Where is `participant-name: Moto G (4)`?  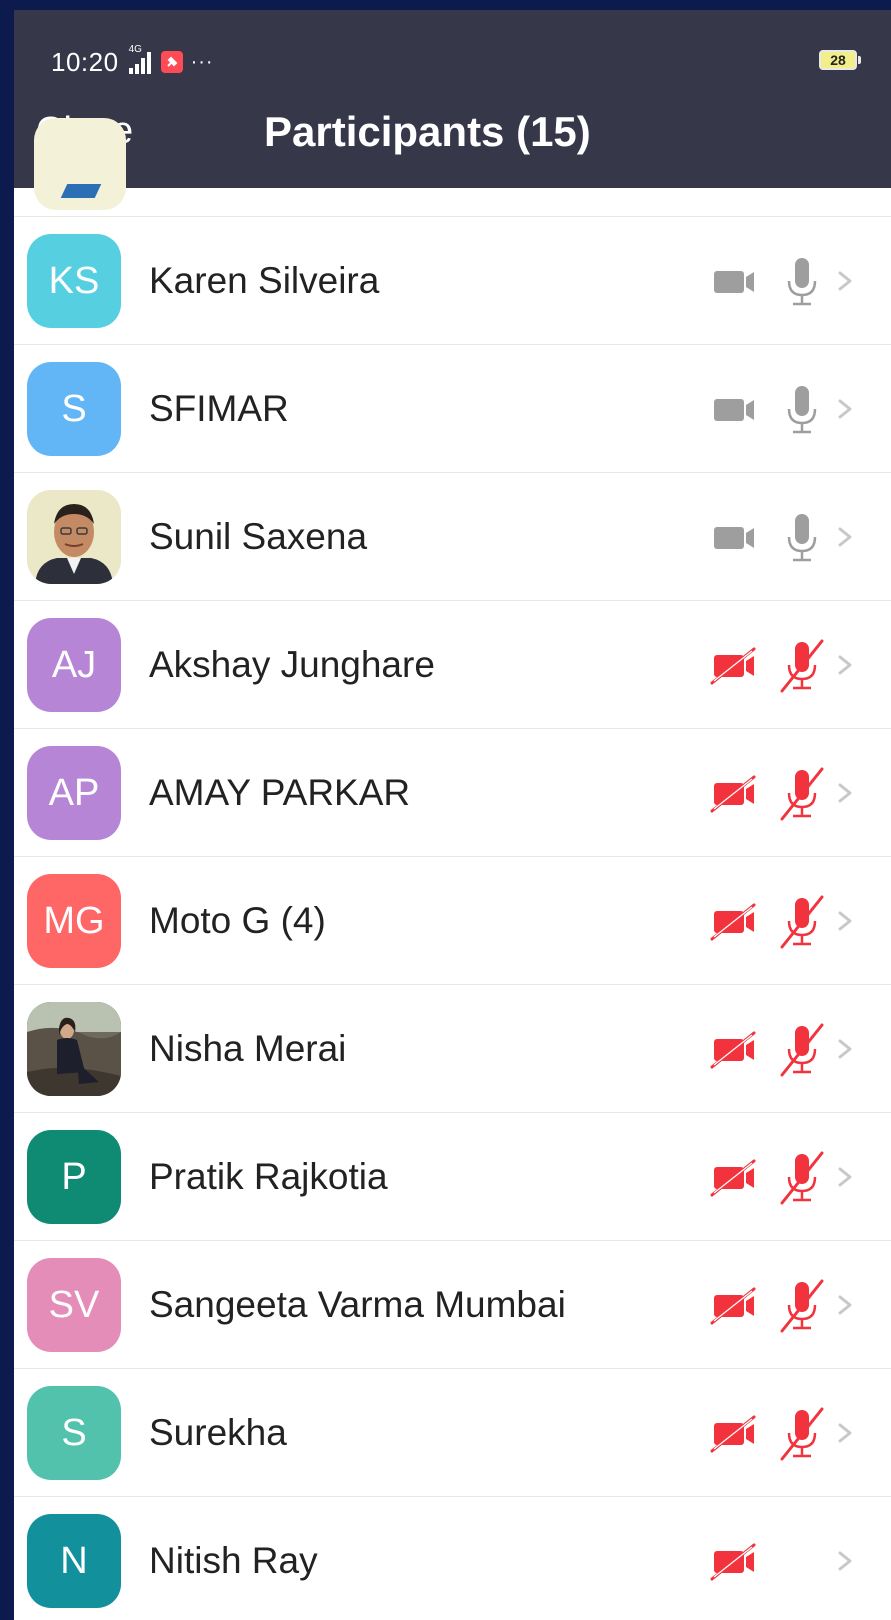
participant-name: Moto G (4) is located at coordinates (237, 920).